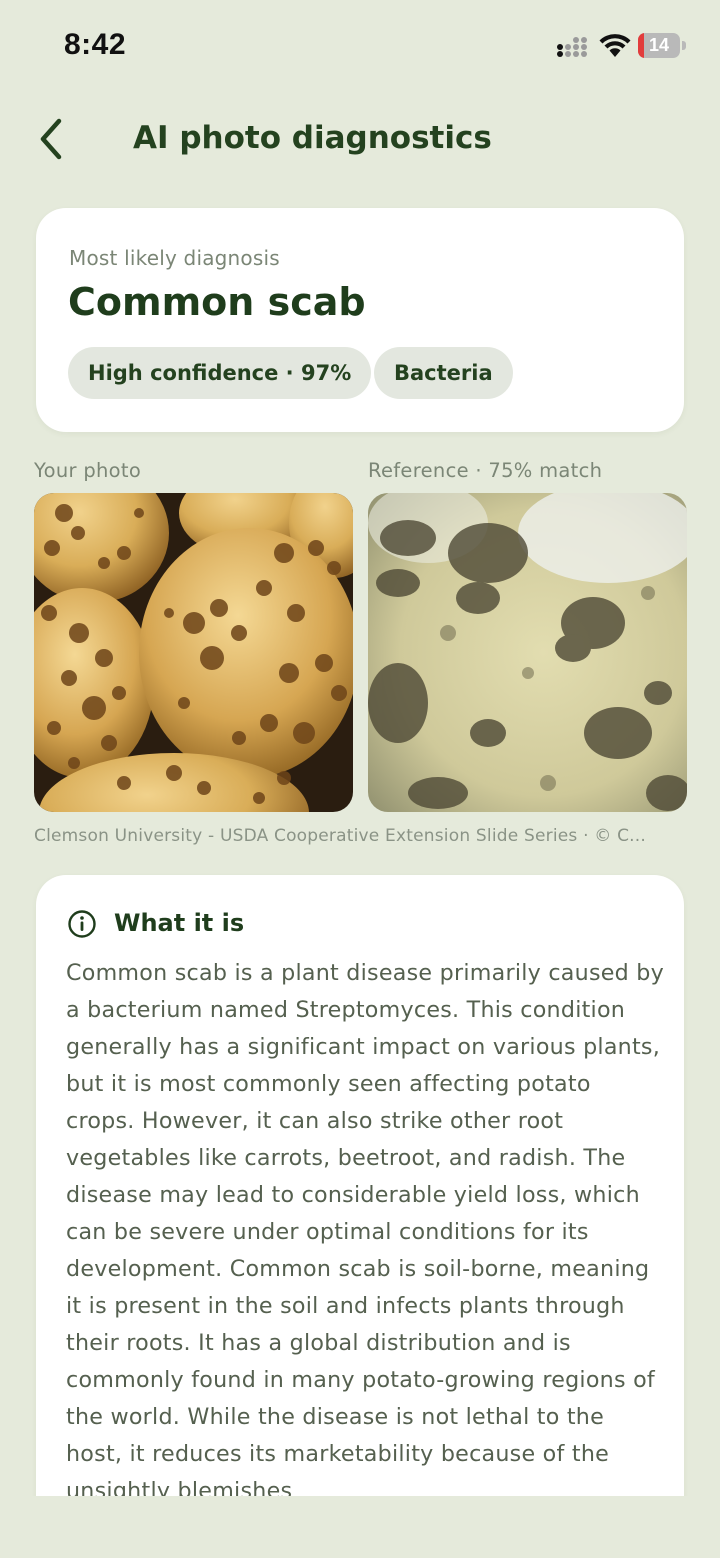 This screenshot has width=720, height=1558. Describe the element at coordinates (485, 470) in the screenshot. I see `reference-photo-label: Reference · 75% match` at that location.